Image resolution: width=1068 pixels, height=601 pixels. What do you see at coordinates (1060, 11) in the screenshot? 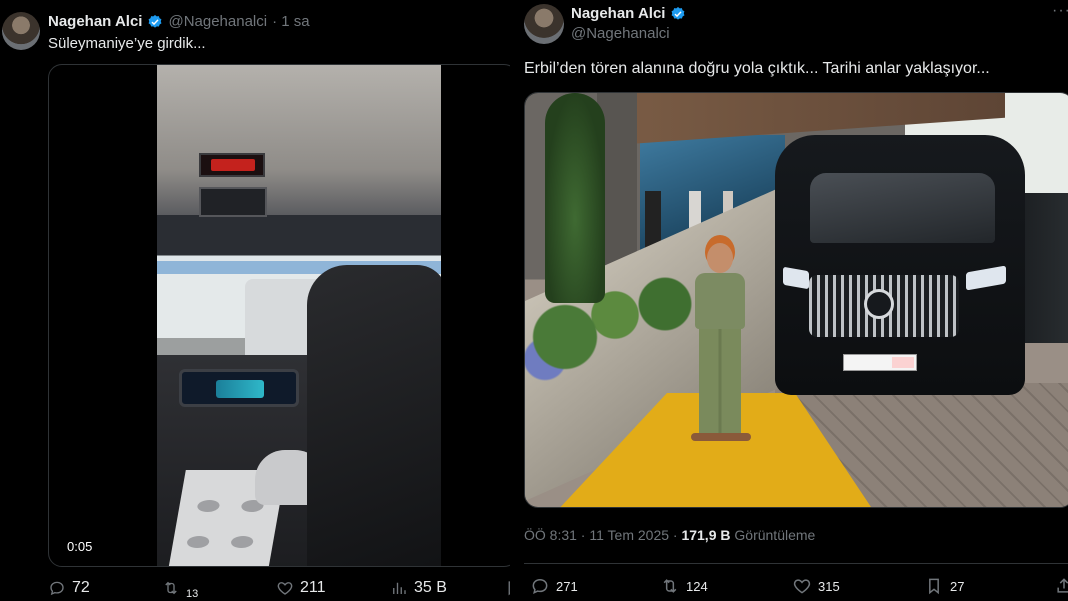
I see `more-options-icon: ···` at bounding box center [1060, 11].